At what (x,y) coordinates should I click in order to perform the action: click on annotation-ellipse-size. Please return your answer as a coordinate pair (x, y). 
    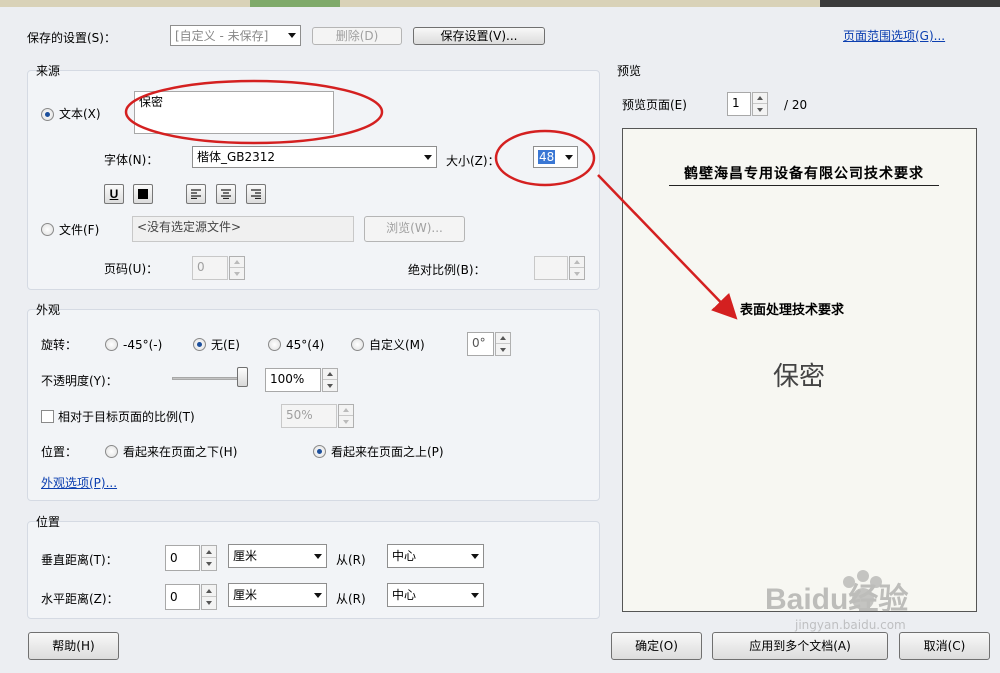
    Looking at the image, I should click on (545, 158).